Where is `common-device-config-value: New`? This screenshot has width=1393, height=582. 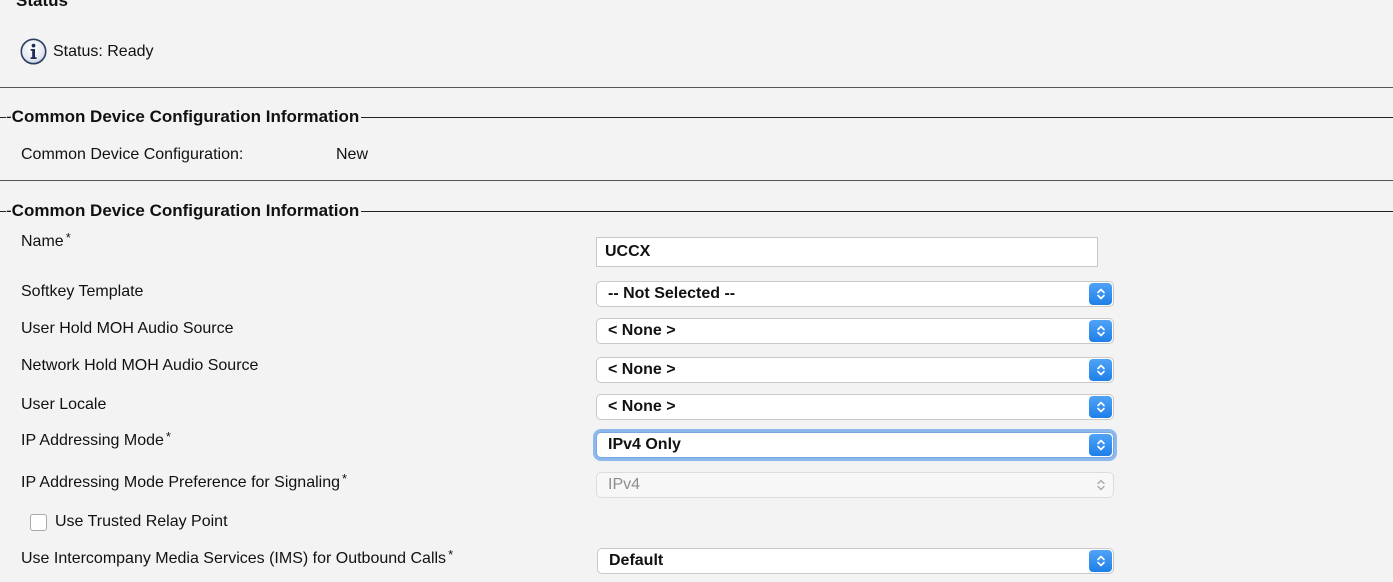
common-device-config-value: New is located at coordinates (352, 154).